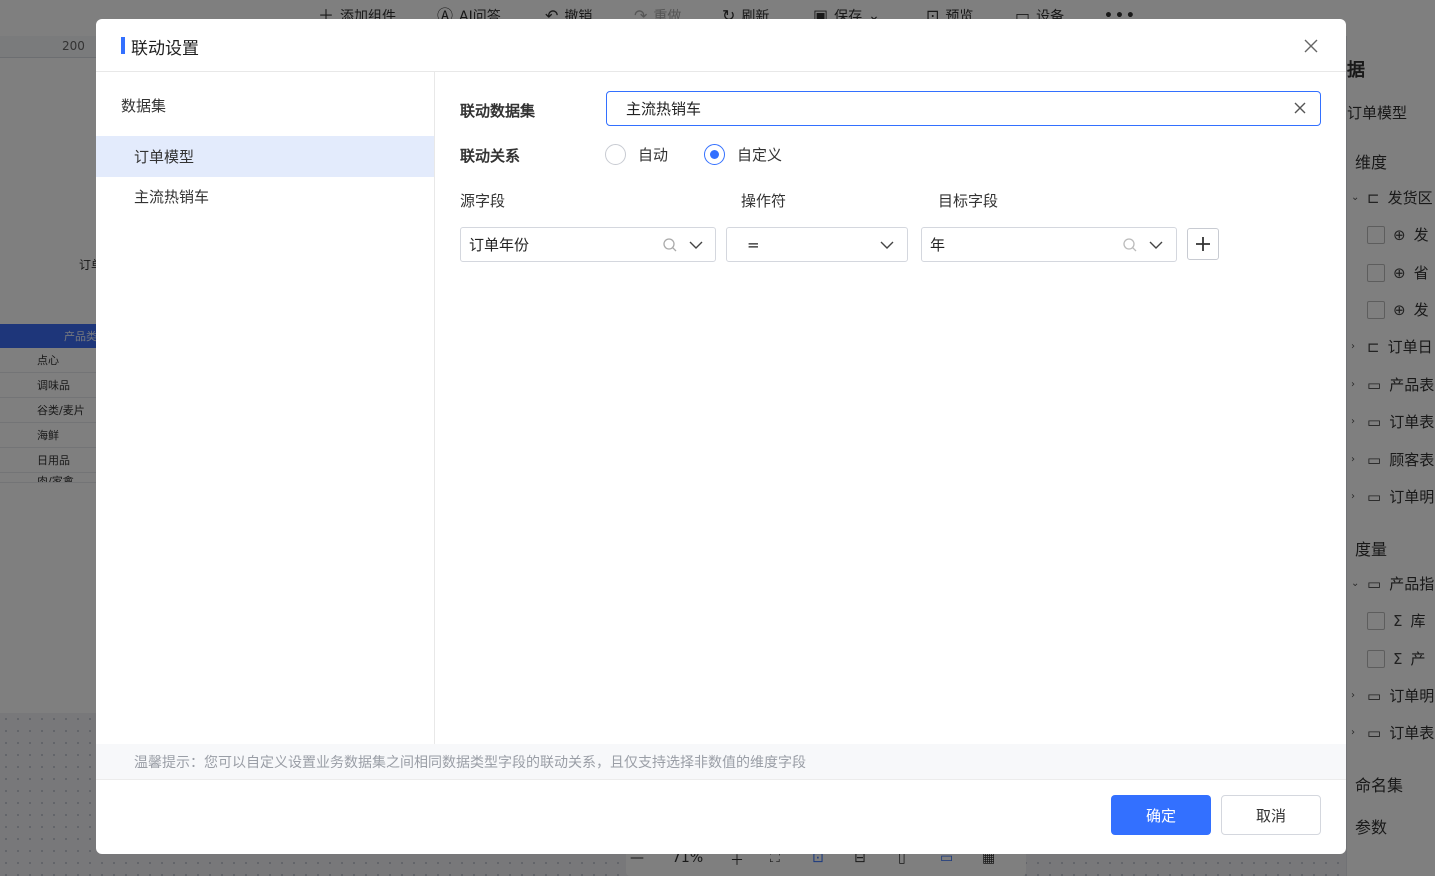 This screenshot has width=1435, height=876. What do you see at coordinates (123, 45) in the screenshot?
I see `title-accent-bar` at bounding box center [123, 45].